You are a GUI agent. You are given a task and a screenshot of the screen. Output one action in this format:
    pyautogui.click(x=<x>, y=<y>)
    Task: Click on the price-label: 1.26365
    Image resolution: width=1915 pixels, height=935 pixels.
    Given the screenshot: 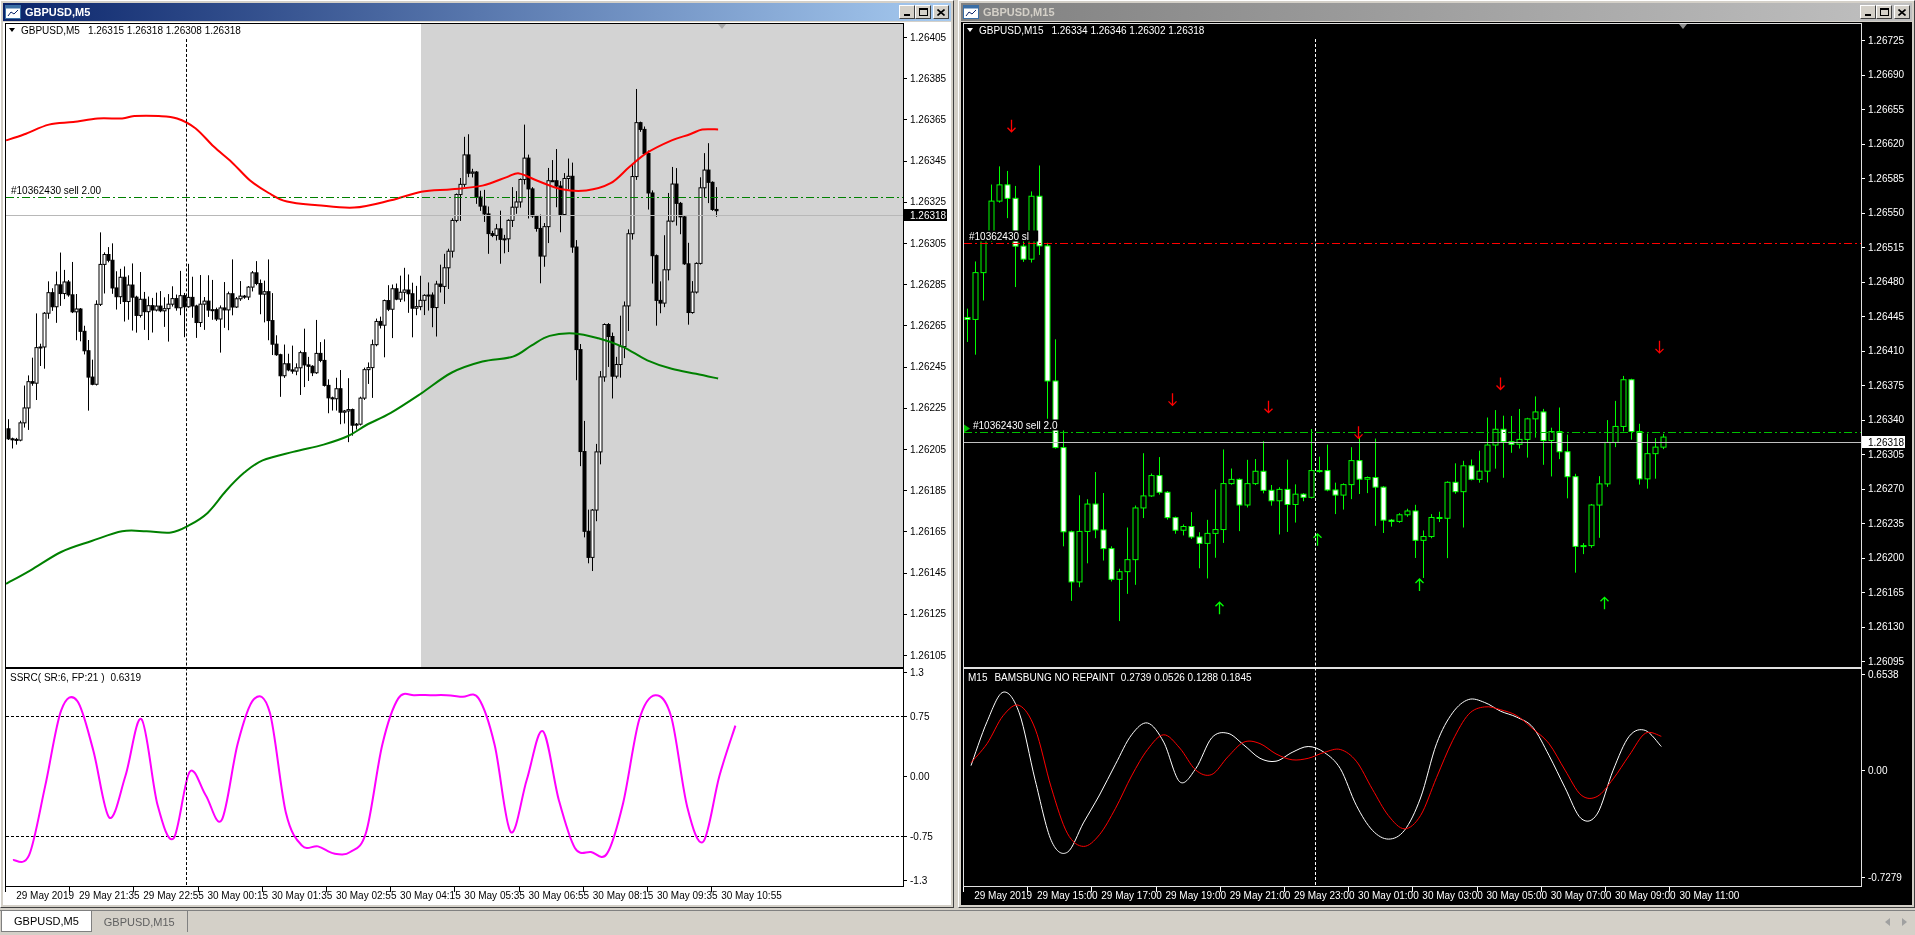 What is the action you would take?
    pyautogui.click(x=928, y=119)
    